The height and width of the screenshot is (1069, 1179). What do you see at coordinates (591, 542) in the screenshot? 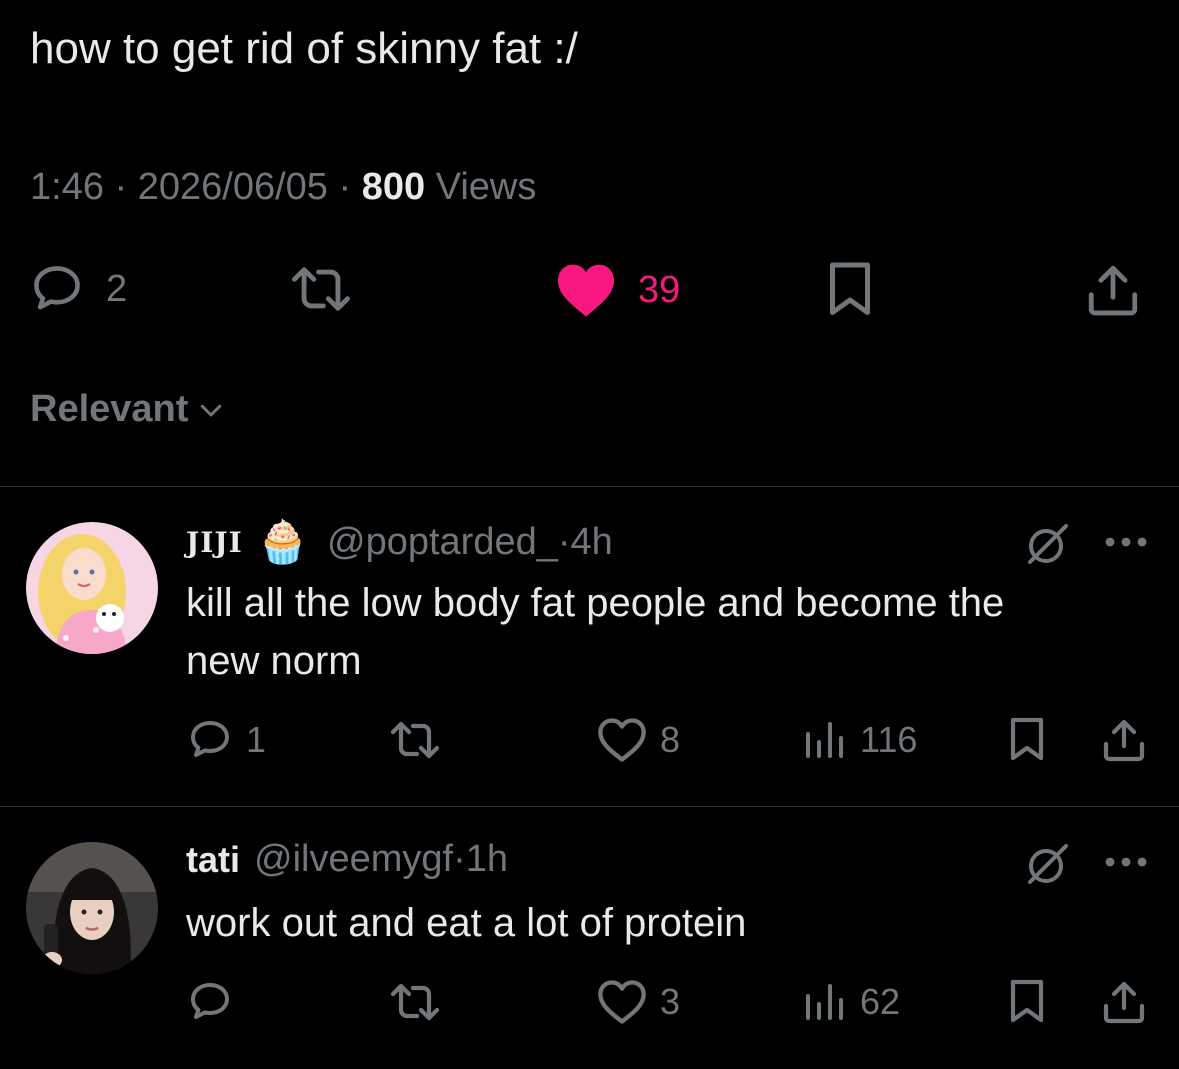
I see `reply-time: 4h` at bounding box center [591, 542].